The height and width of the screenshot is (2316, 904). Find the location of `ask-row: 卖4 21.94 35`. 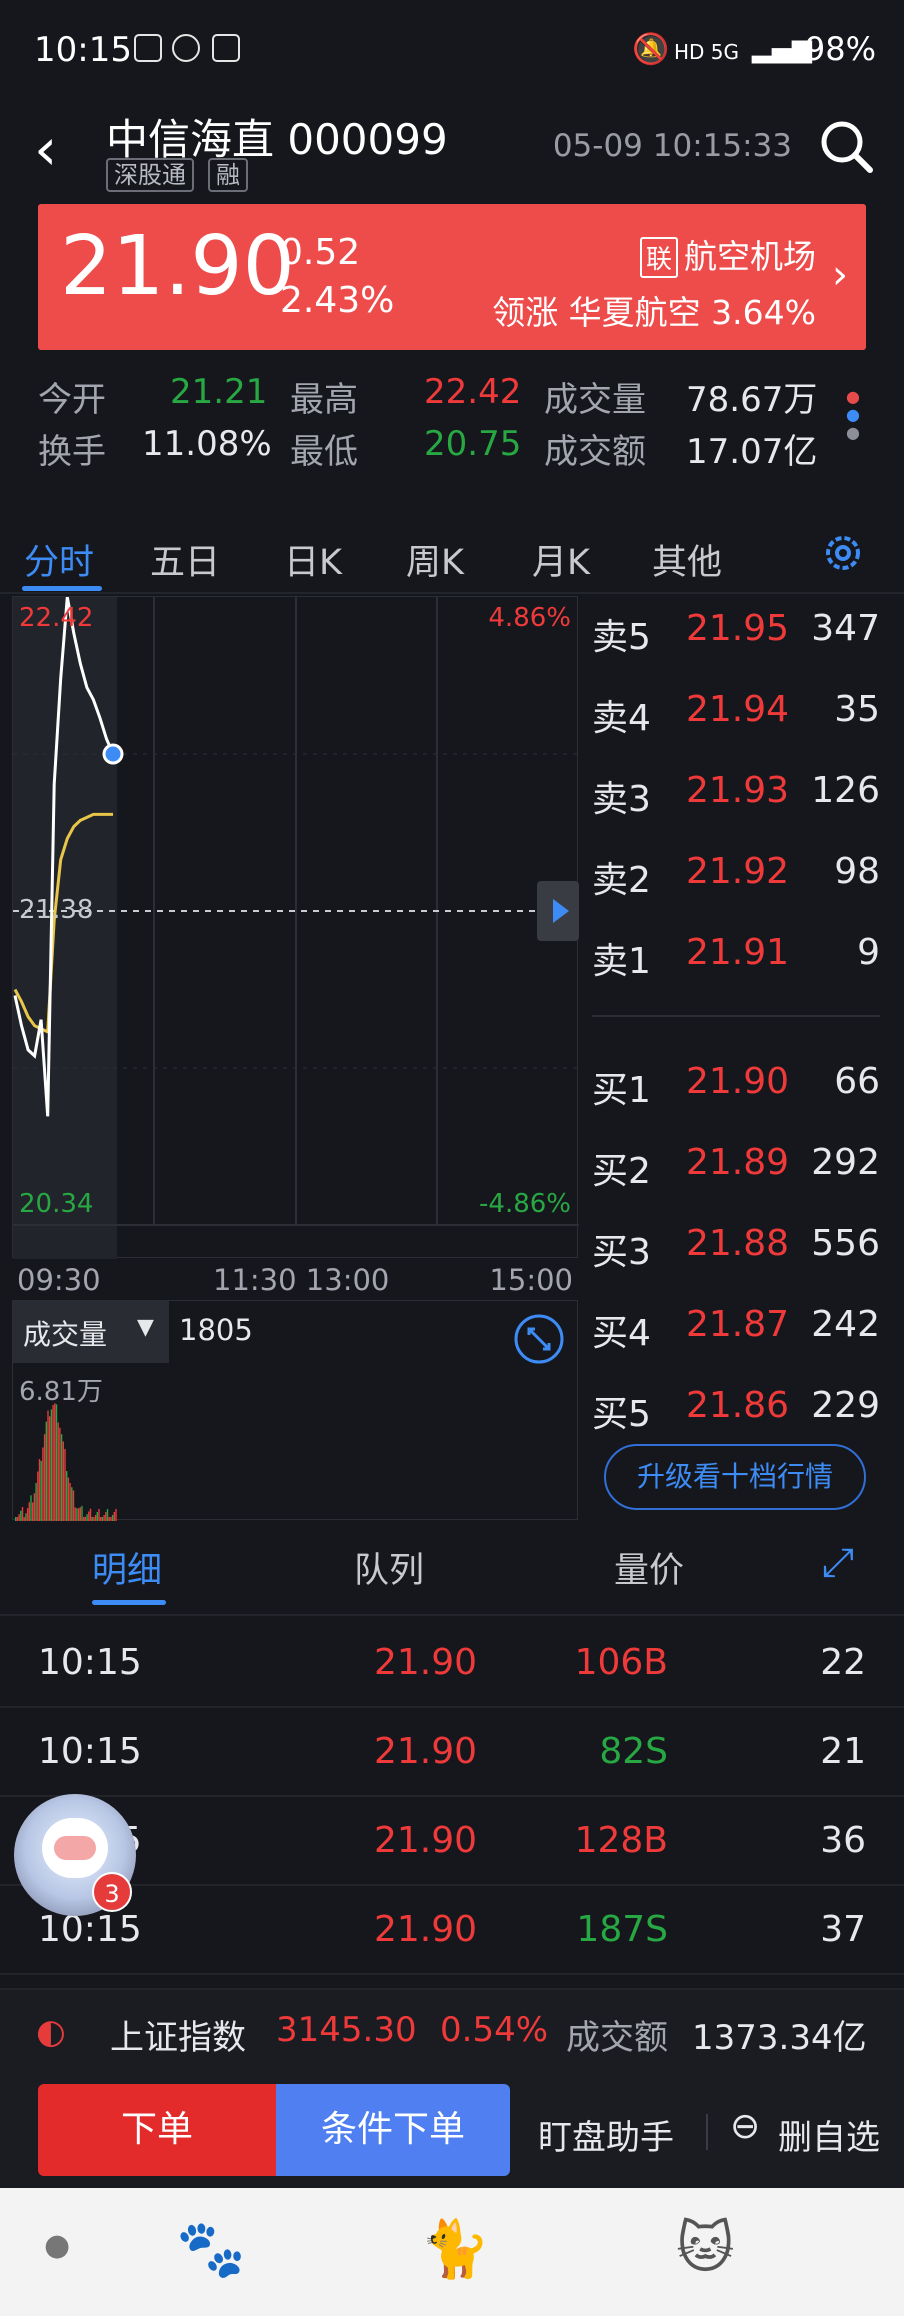

ask-row: 卖4 21.94 35 is located at coordinates (742, 713).